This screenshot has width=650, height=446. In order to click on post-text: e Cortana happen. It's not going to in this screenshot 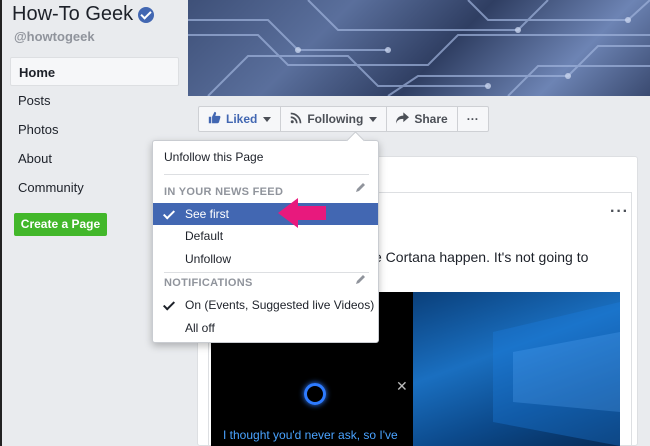, I will do `click(481, 257)`.